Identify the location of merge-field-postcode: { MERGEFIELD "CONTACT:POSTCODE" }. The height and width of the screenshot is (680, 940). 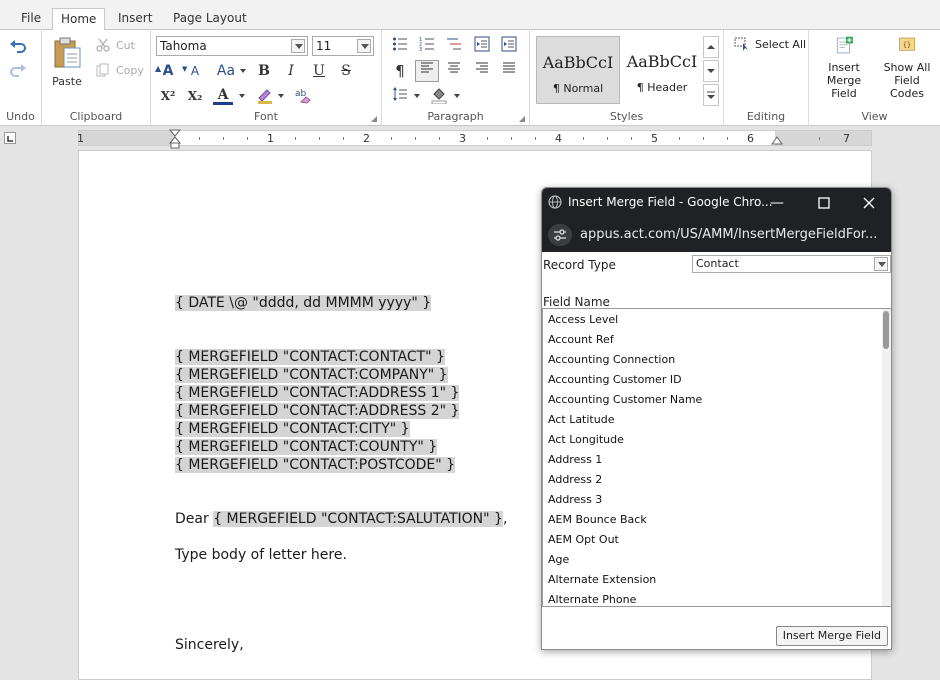
(315, 465).